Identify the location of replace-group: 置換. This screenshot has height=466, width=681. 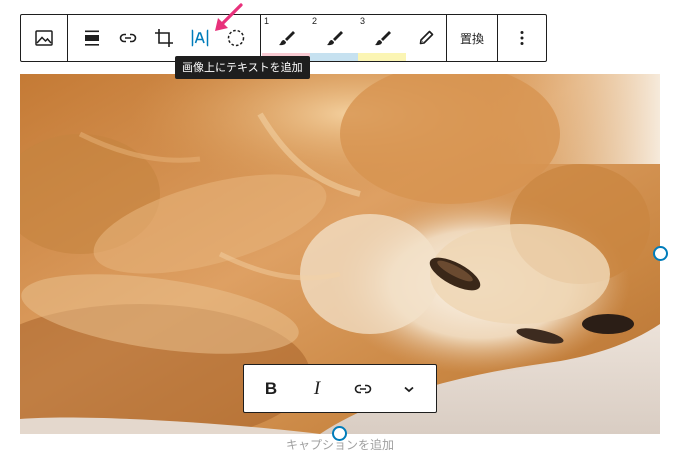
(472, 38).